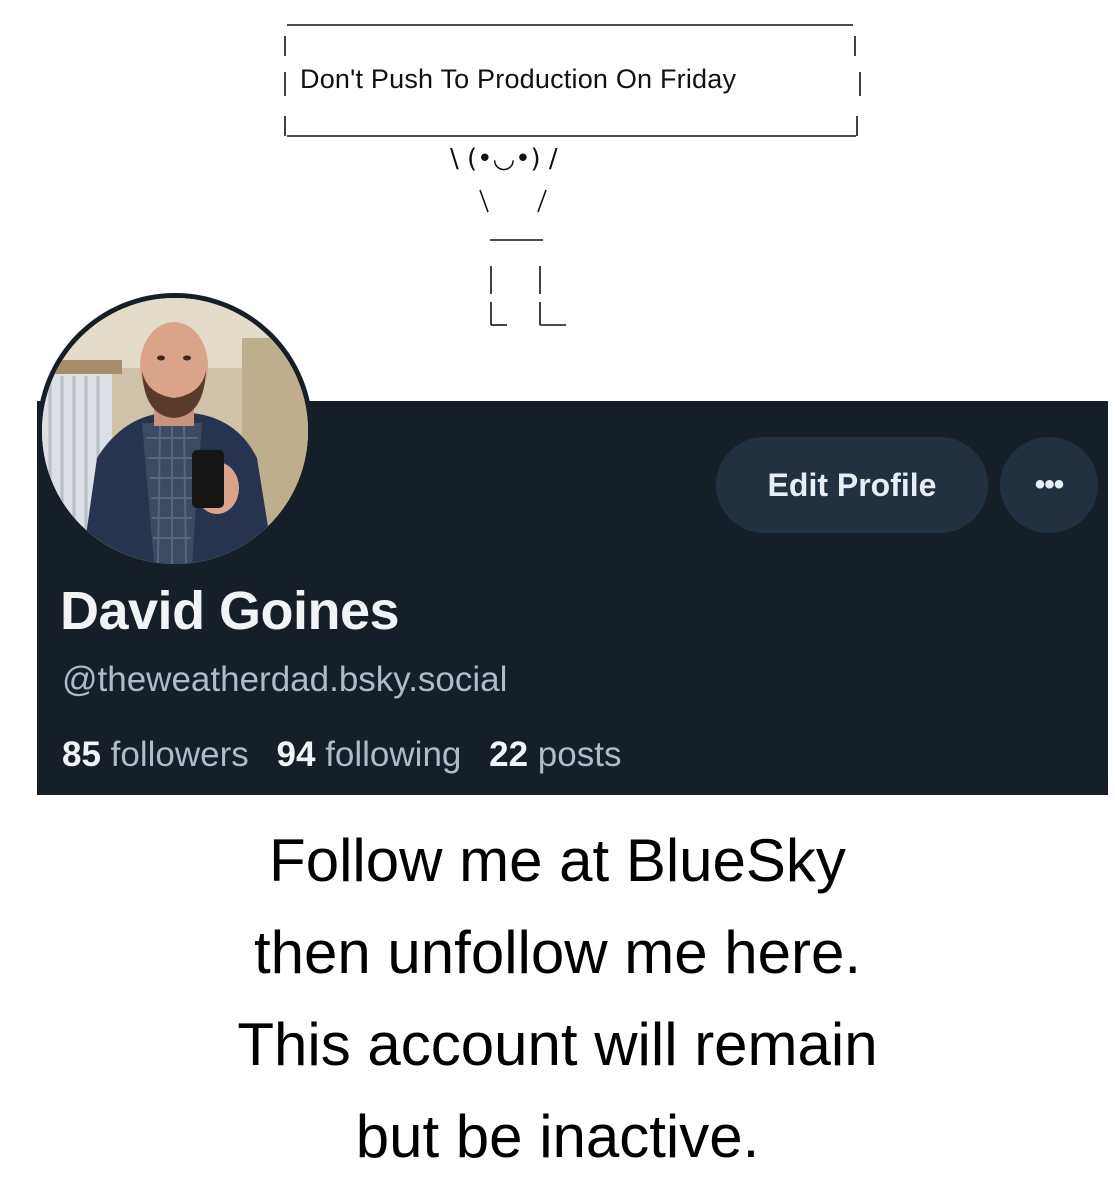 The image size is (1115, 1200). What do you see at coordinates (296, 754) in the screenshot?
I see `following-count: 94` at bounding box center [296, 754].